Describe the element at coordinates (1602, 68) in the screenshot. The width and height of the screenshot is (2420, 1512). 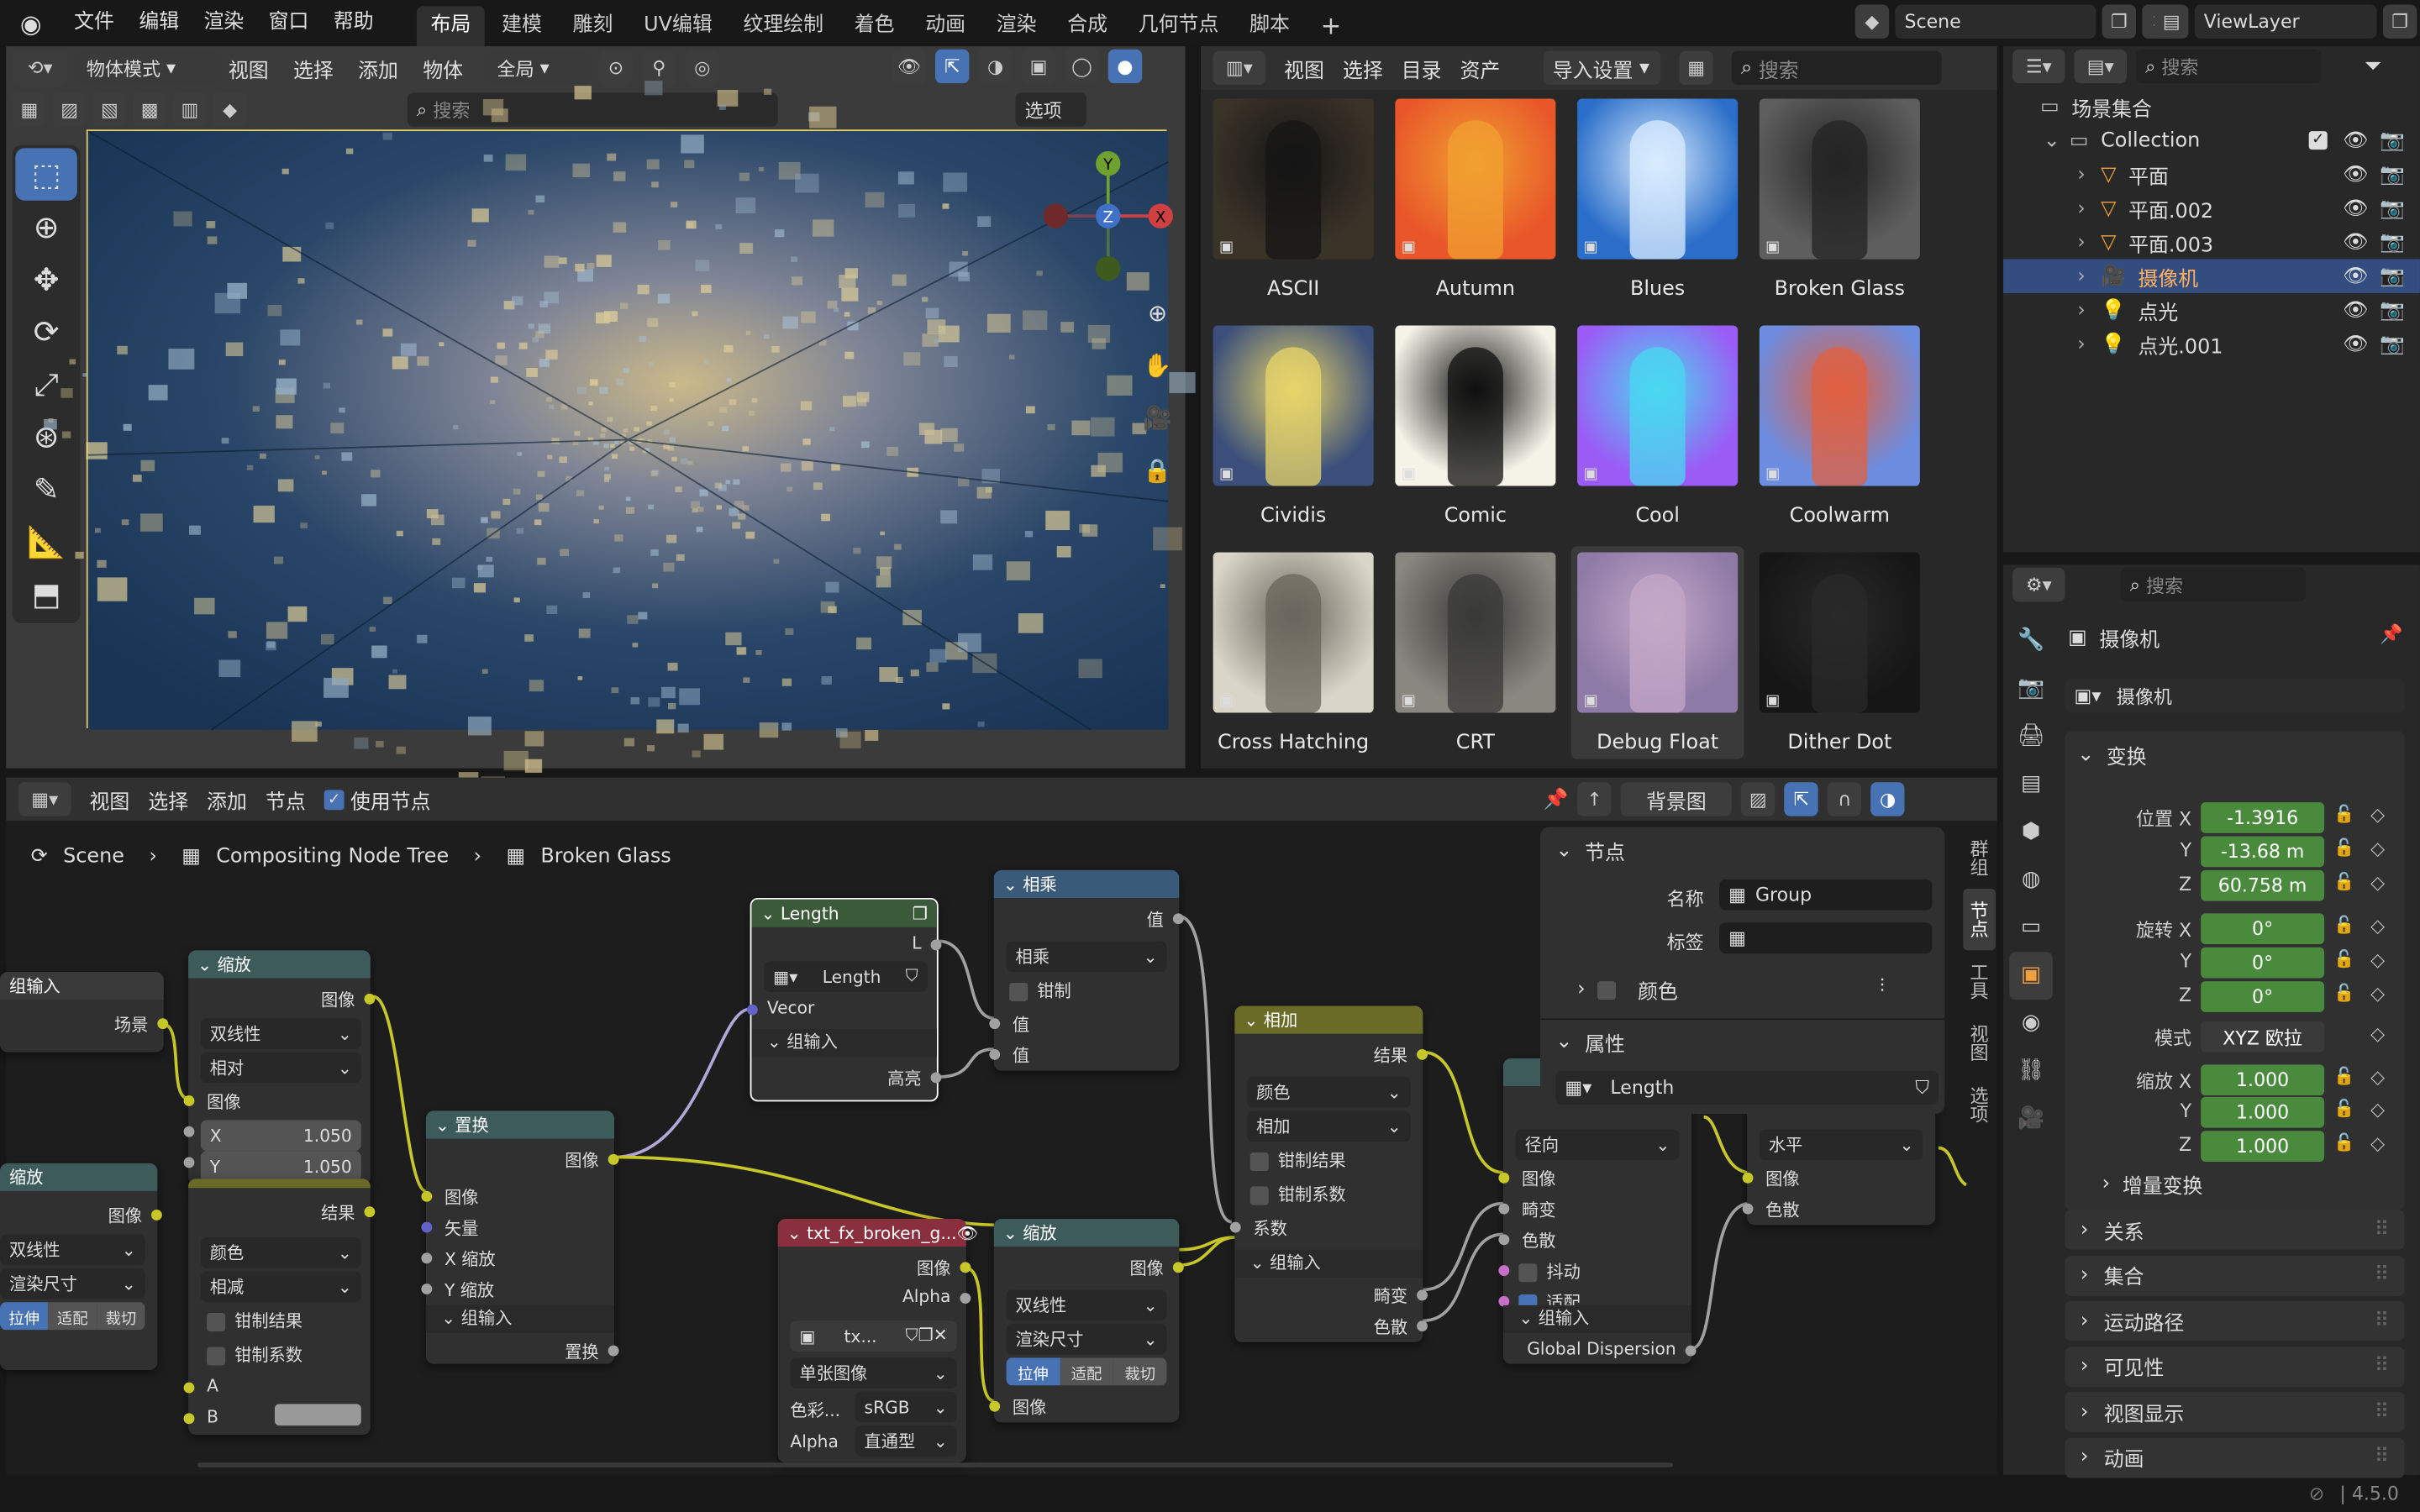
I see `import-settings-dropdown: 导入设置 ▾` at that location.